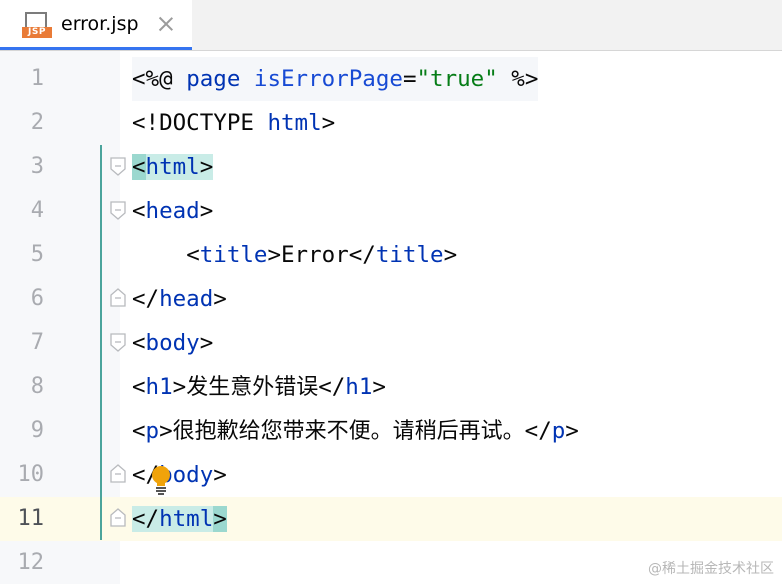  Describe the element at coordinates (409, 79) in the screenshot. I see `code-token: =` at that location.